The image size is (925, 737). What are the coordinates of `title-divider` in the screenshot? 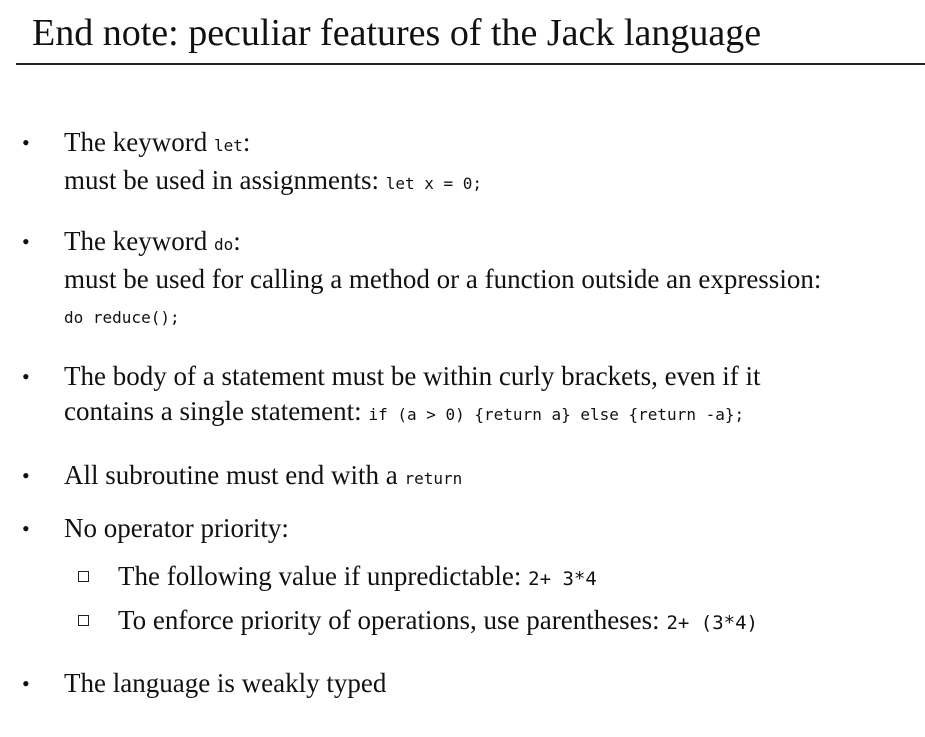 It's located at (470, 64).